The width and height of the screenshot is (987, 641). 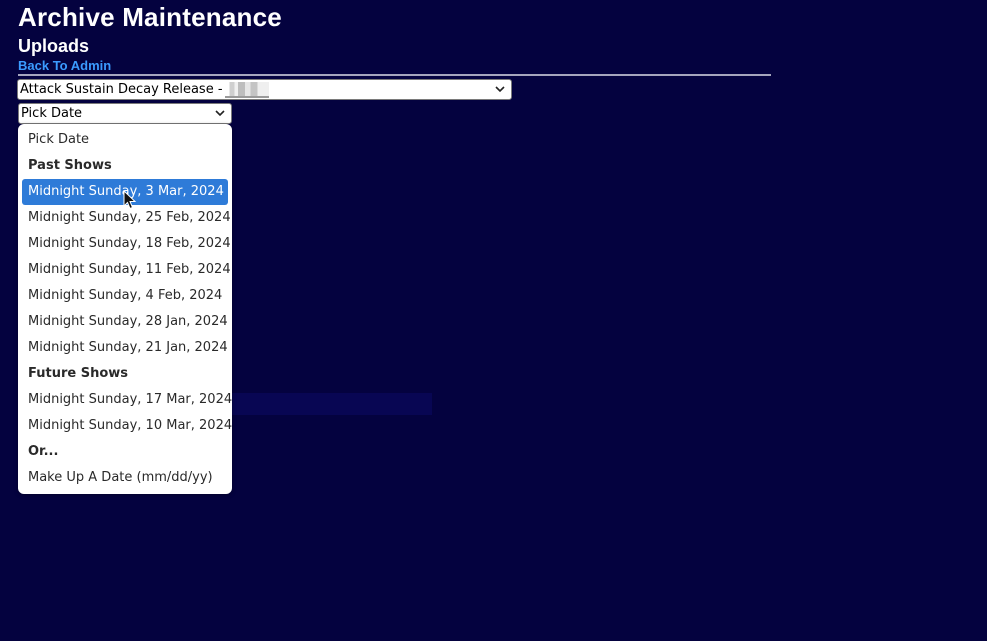 I want to click on divider, so click(x=394, y=75).